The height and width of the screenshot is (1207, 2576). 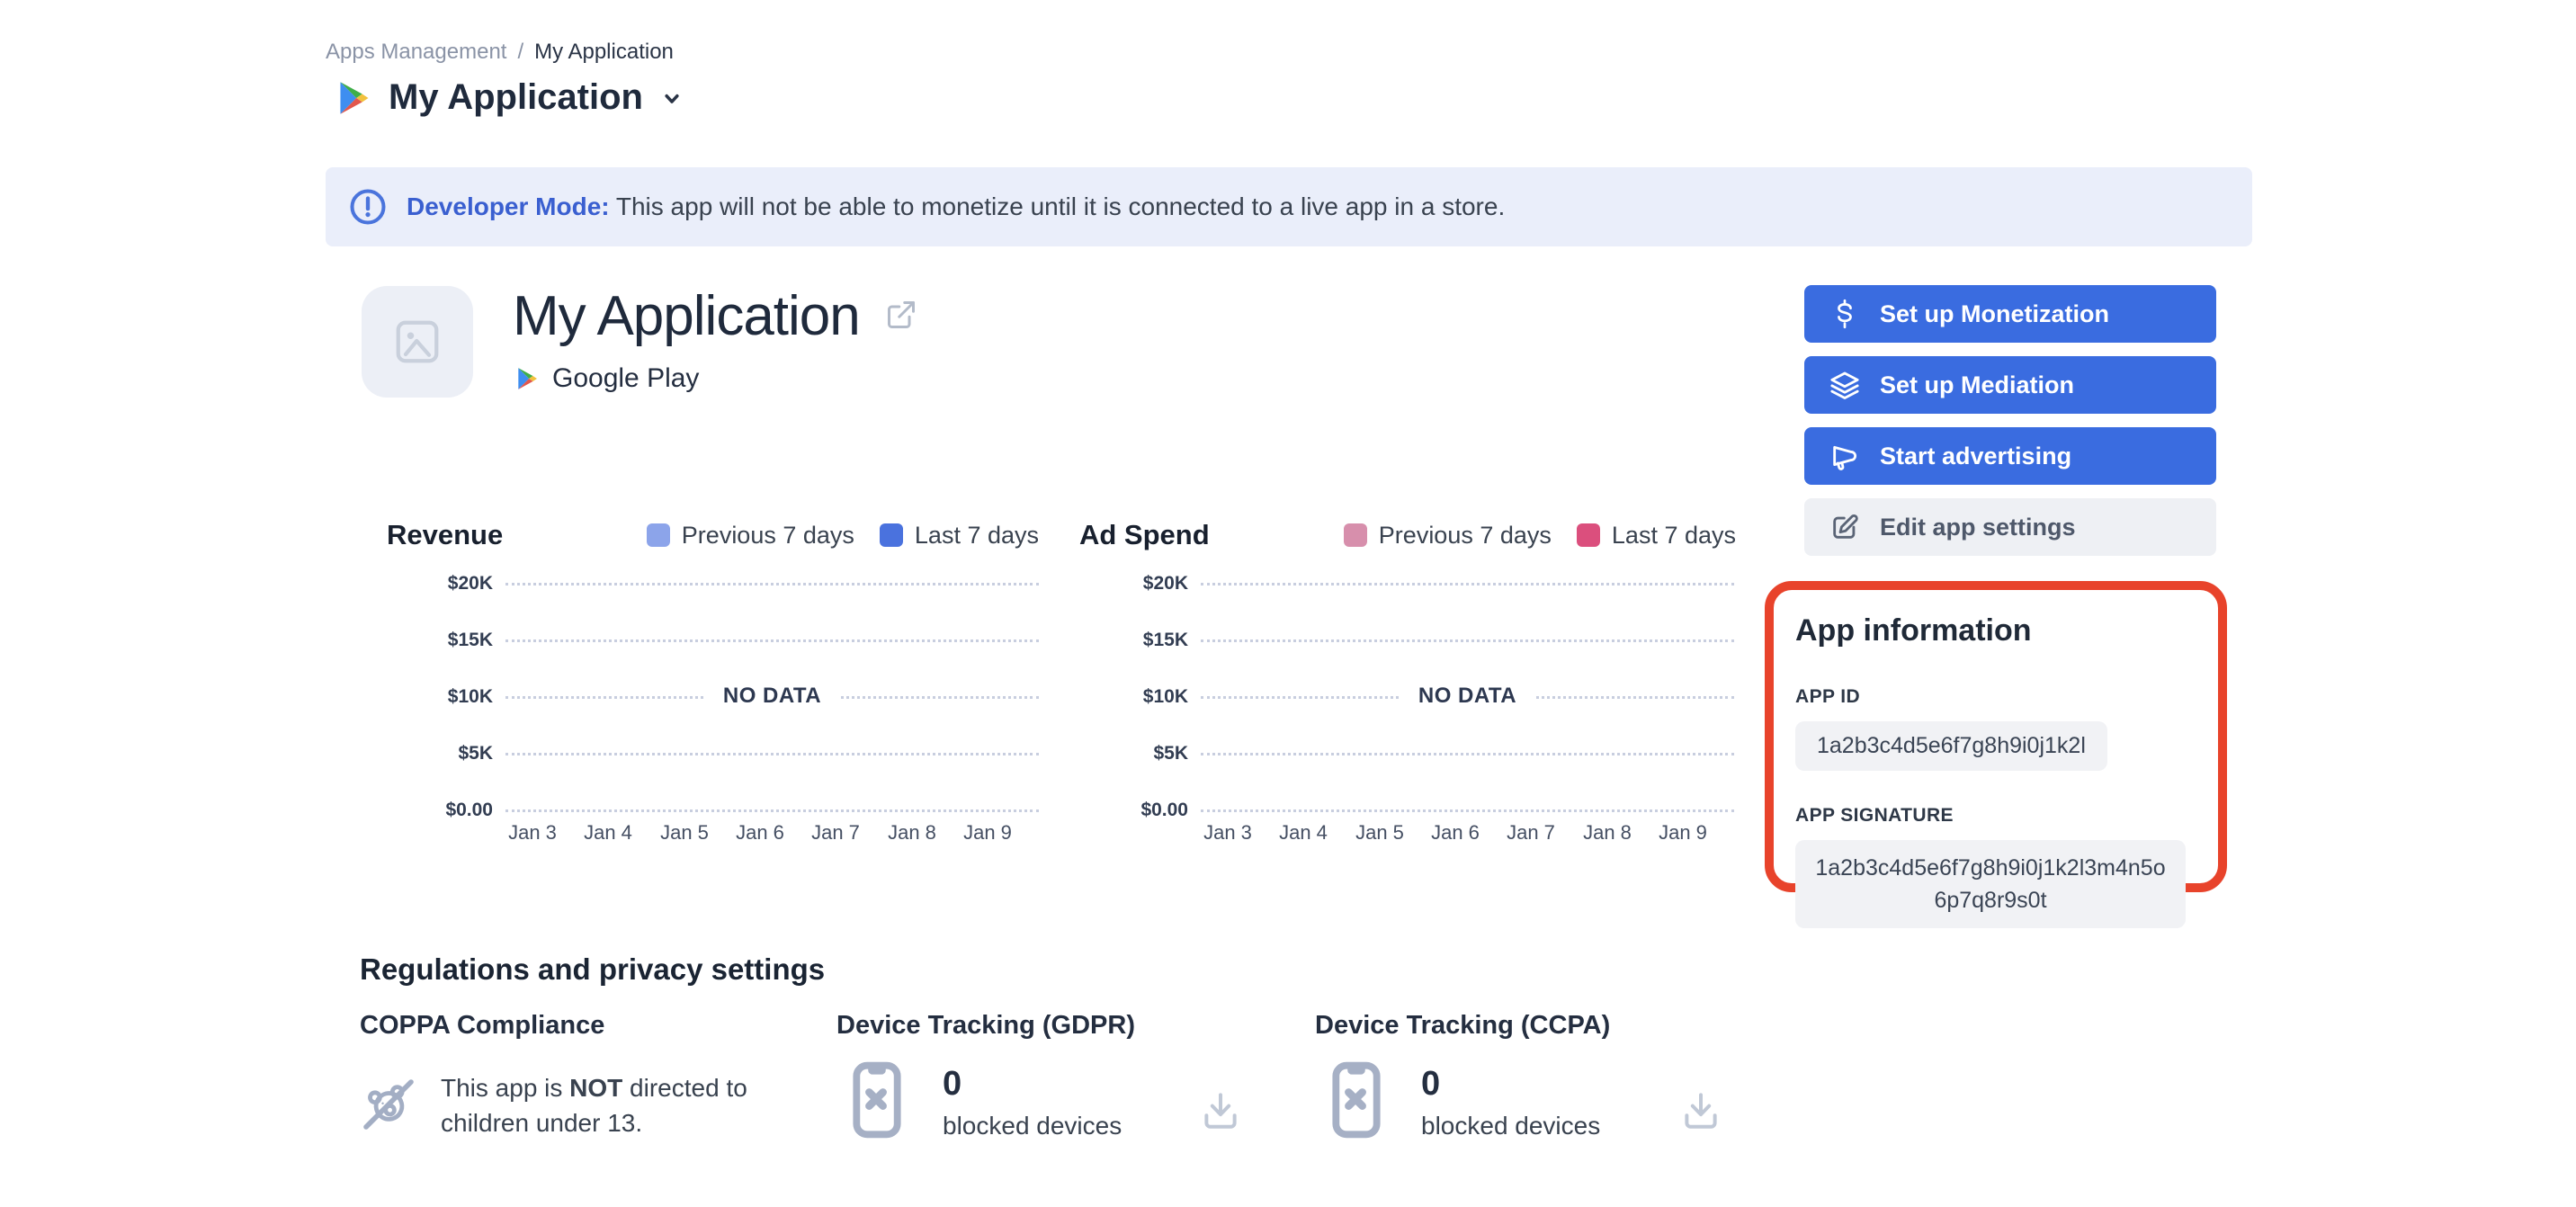 What do you see at coordinates (508, 206) in the screenshot?
I see `banner-bold-text: Developer Mode:` at bounding box center [508, 206].